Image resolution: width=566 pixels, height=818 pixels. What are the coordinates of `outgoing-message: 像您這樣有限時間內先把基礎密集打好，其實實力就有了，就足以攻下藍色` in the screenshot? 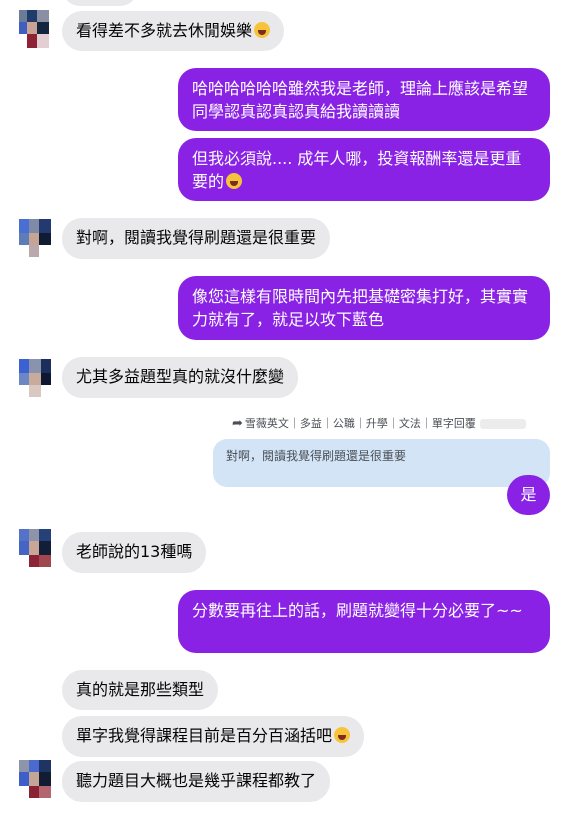 It's located at (364, 308).